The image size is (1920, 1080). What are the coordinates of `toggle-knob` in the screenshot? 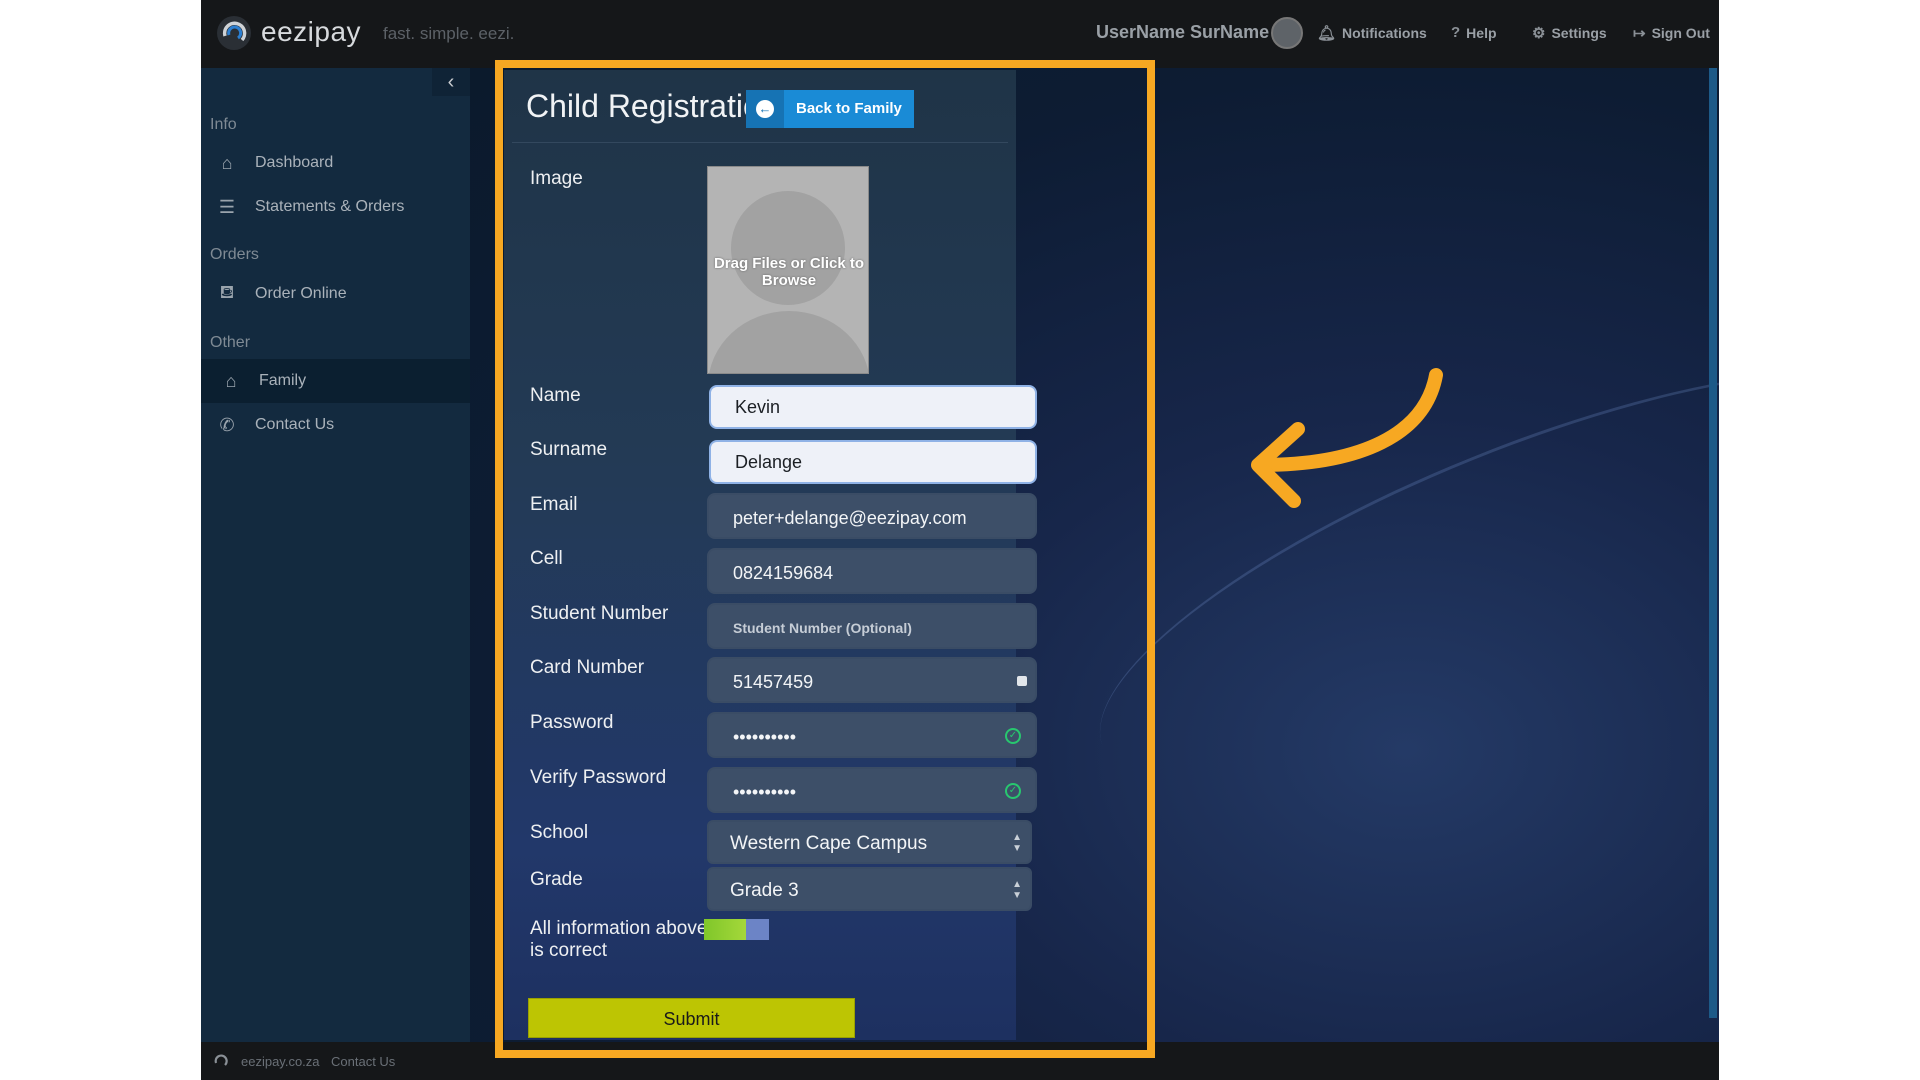 It's located at (757, 929).